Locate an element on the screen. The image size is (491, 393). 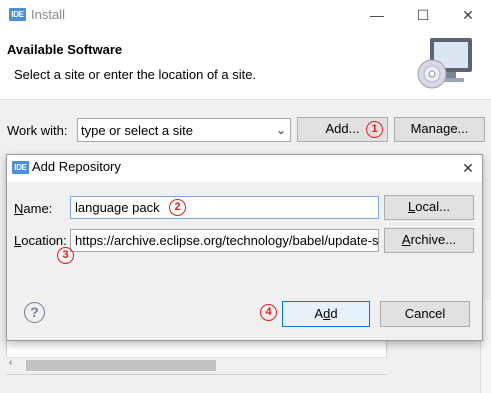
scrollbar-thumb is located at coordinates (121, 365).